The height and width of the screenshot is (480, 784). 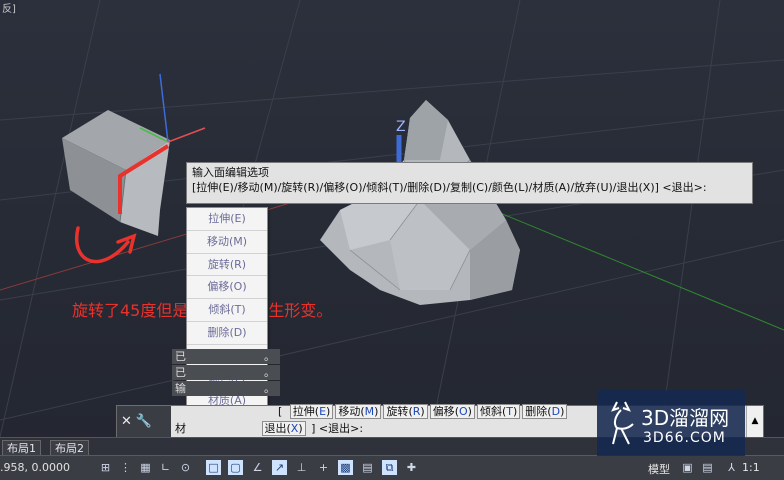 I want to click on rotated-cube, so click(x=116, y=173).